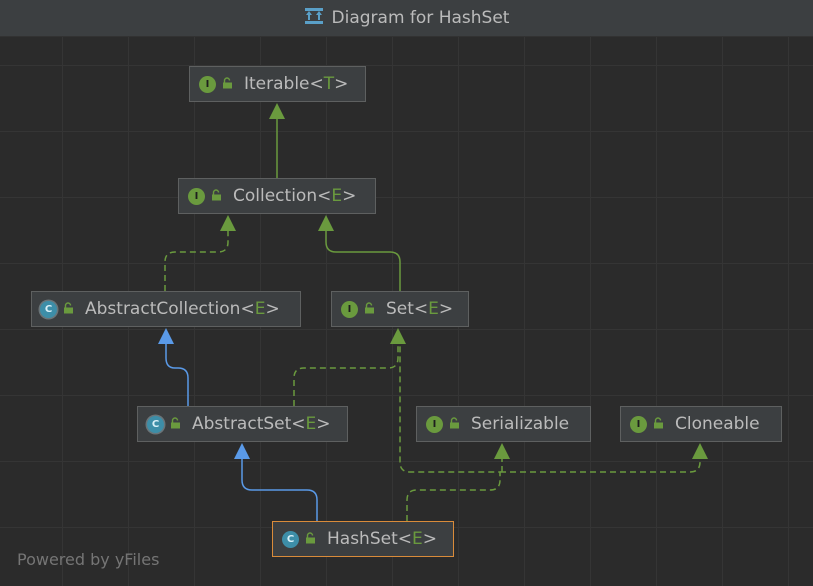  What do you see at coordinates (382, 539) in the screenshot?
I see `node-label: HashSet<E>` at bounding box center [382, 539].